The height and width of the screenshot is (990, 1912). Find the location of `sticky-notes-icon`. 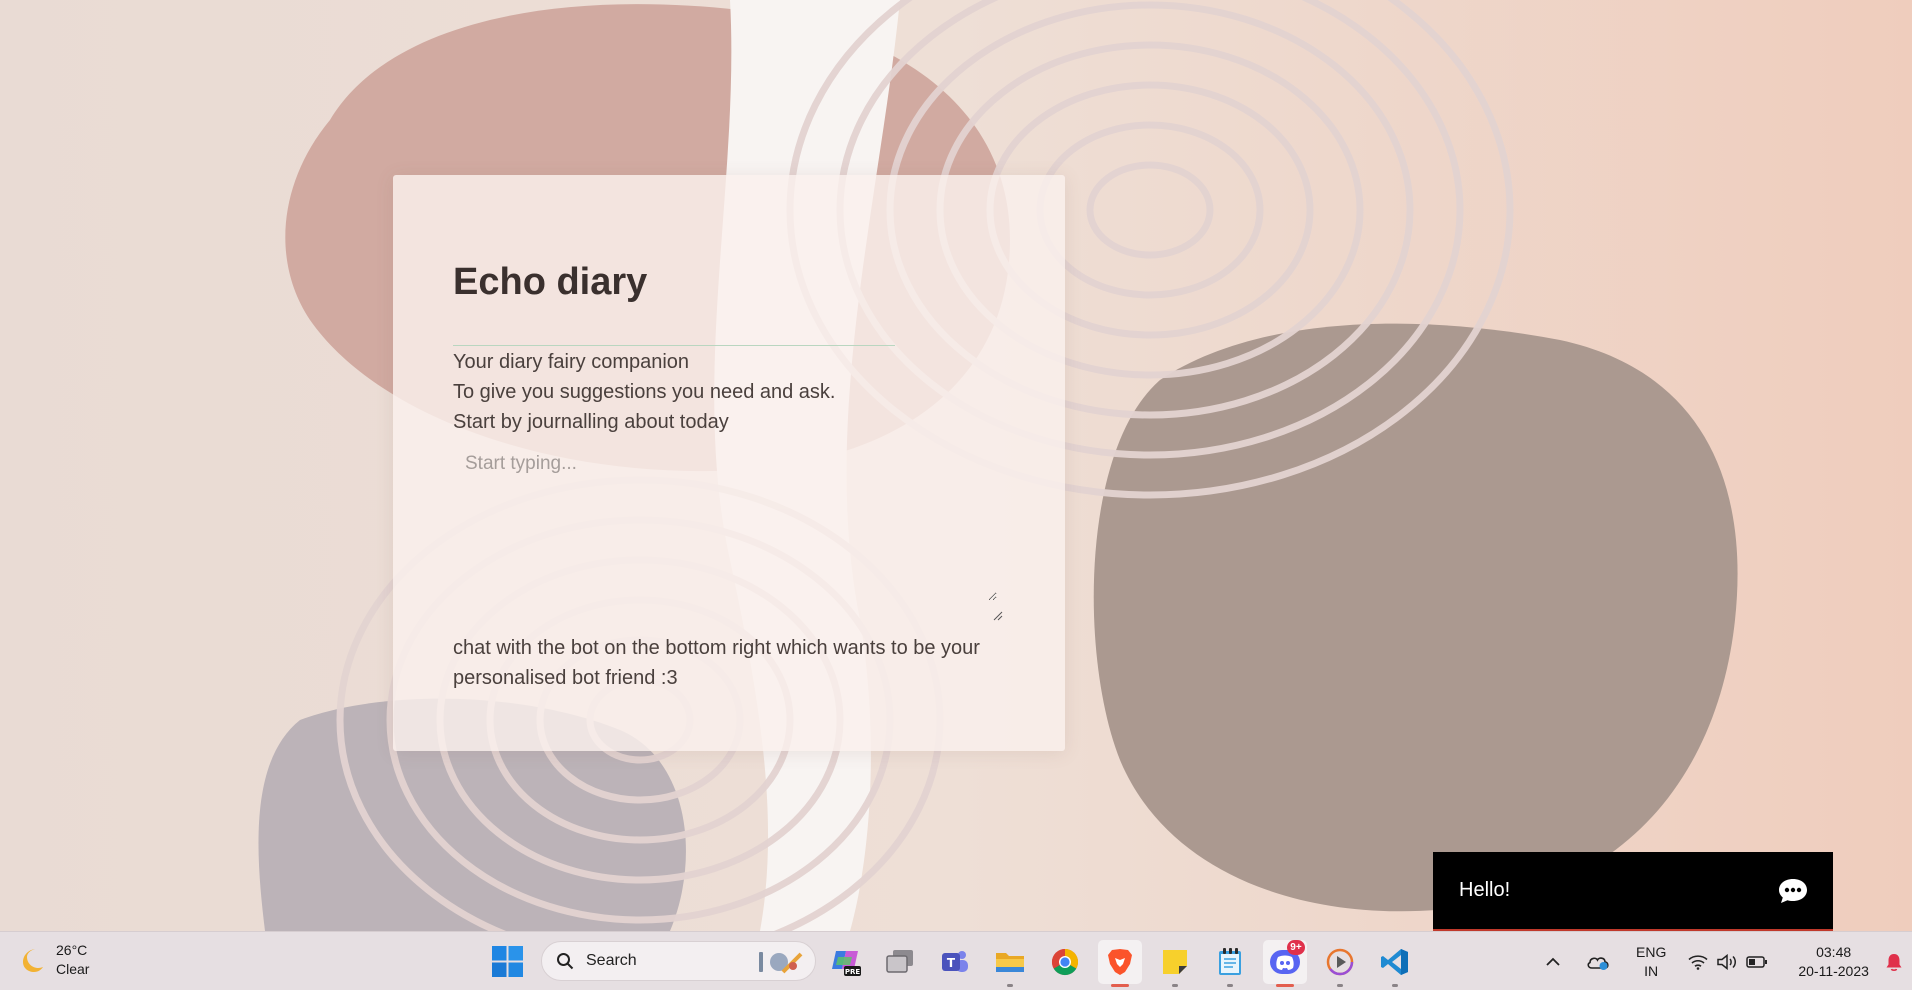

sticky-notes-icon is located at coordinates (1175, 962).